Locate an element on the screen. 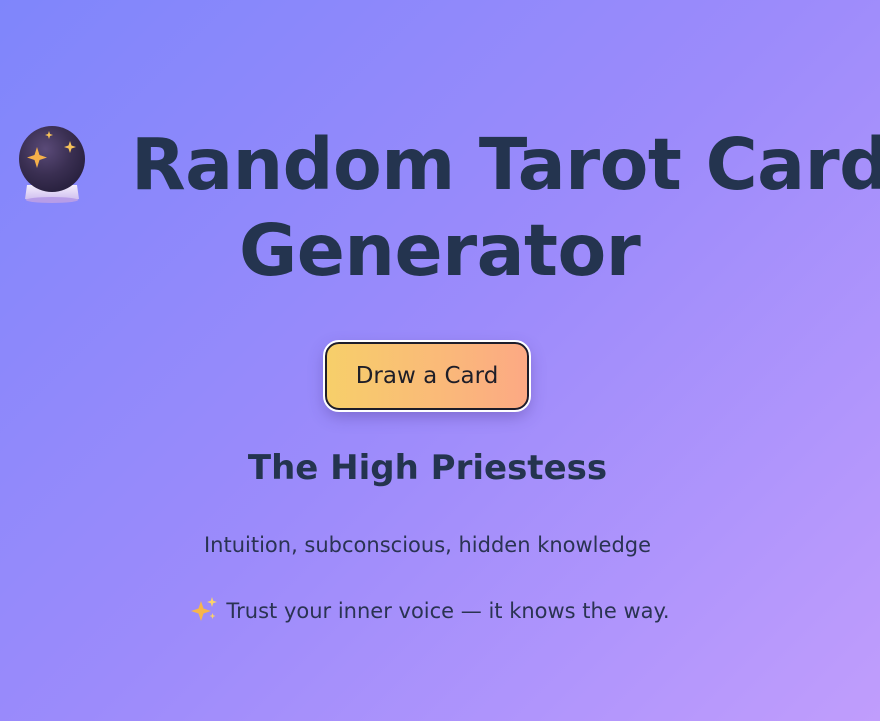  card-name: The High Priestess is located at coordinates (427, 468).